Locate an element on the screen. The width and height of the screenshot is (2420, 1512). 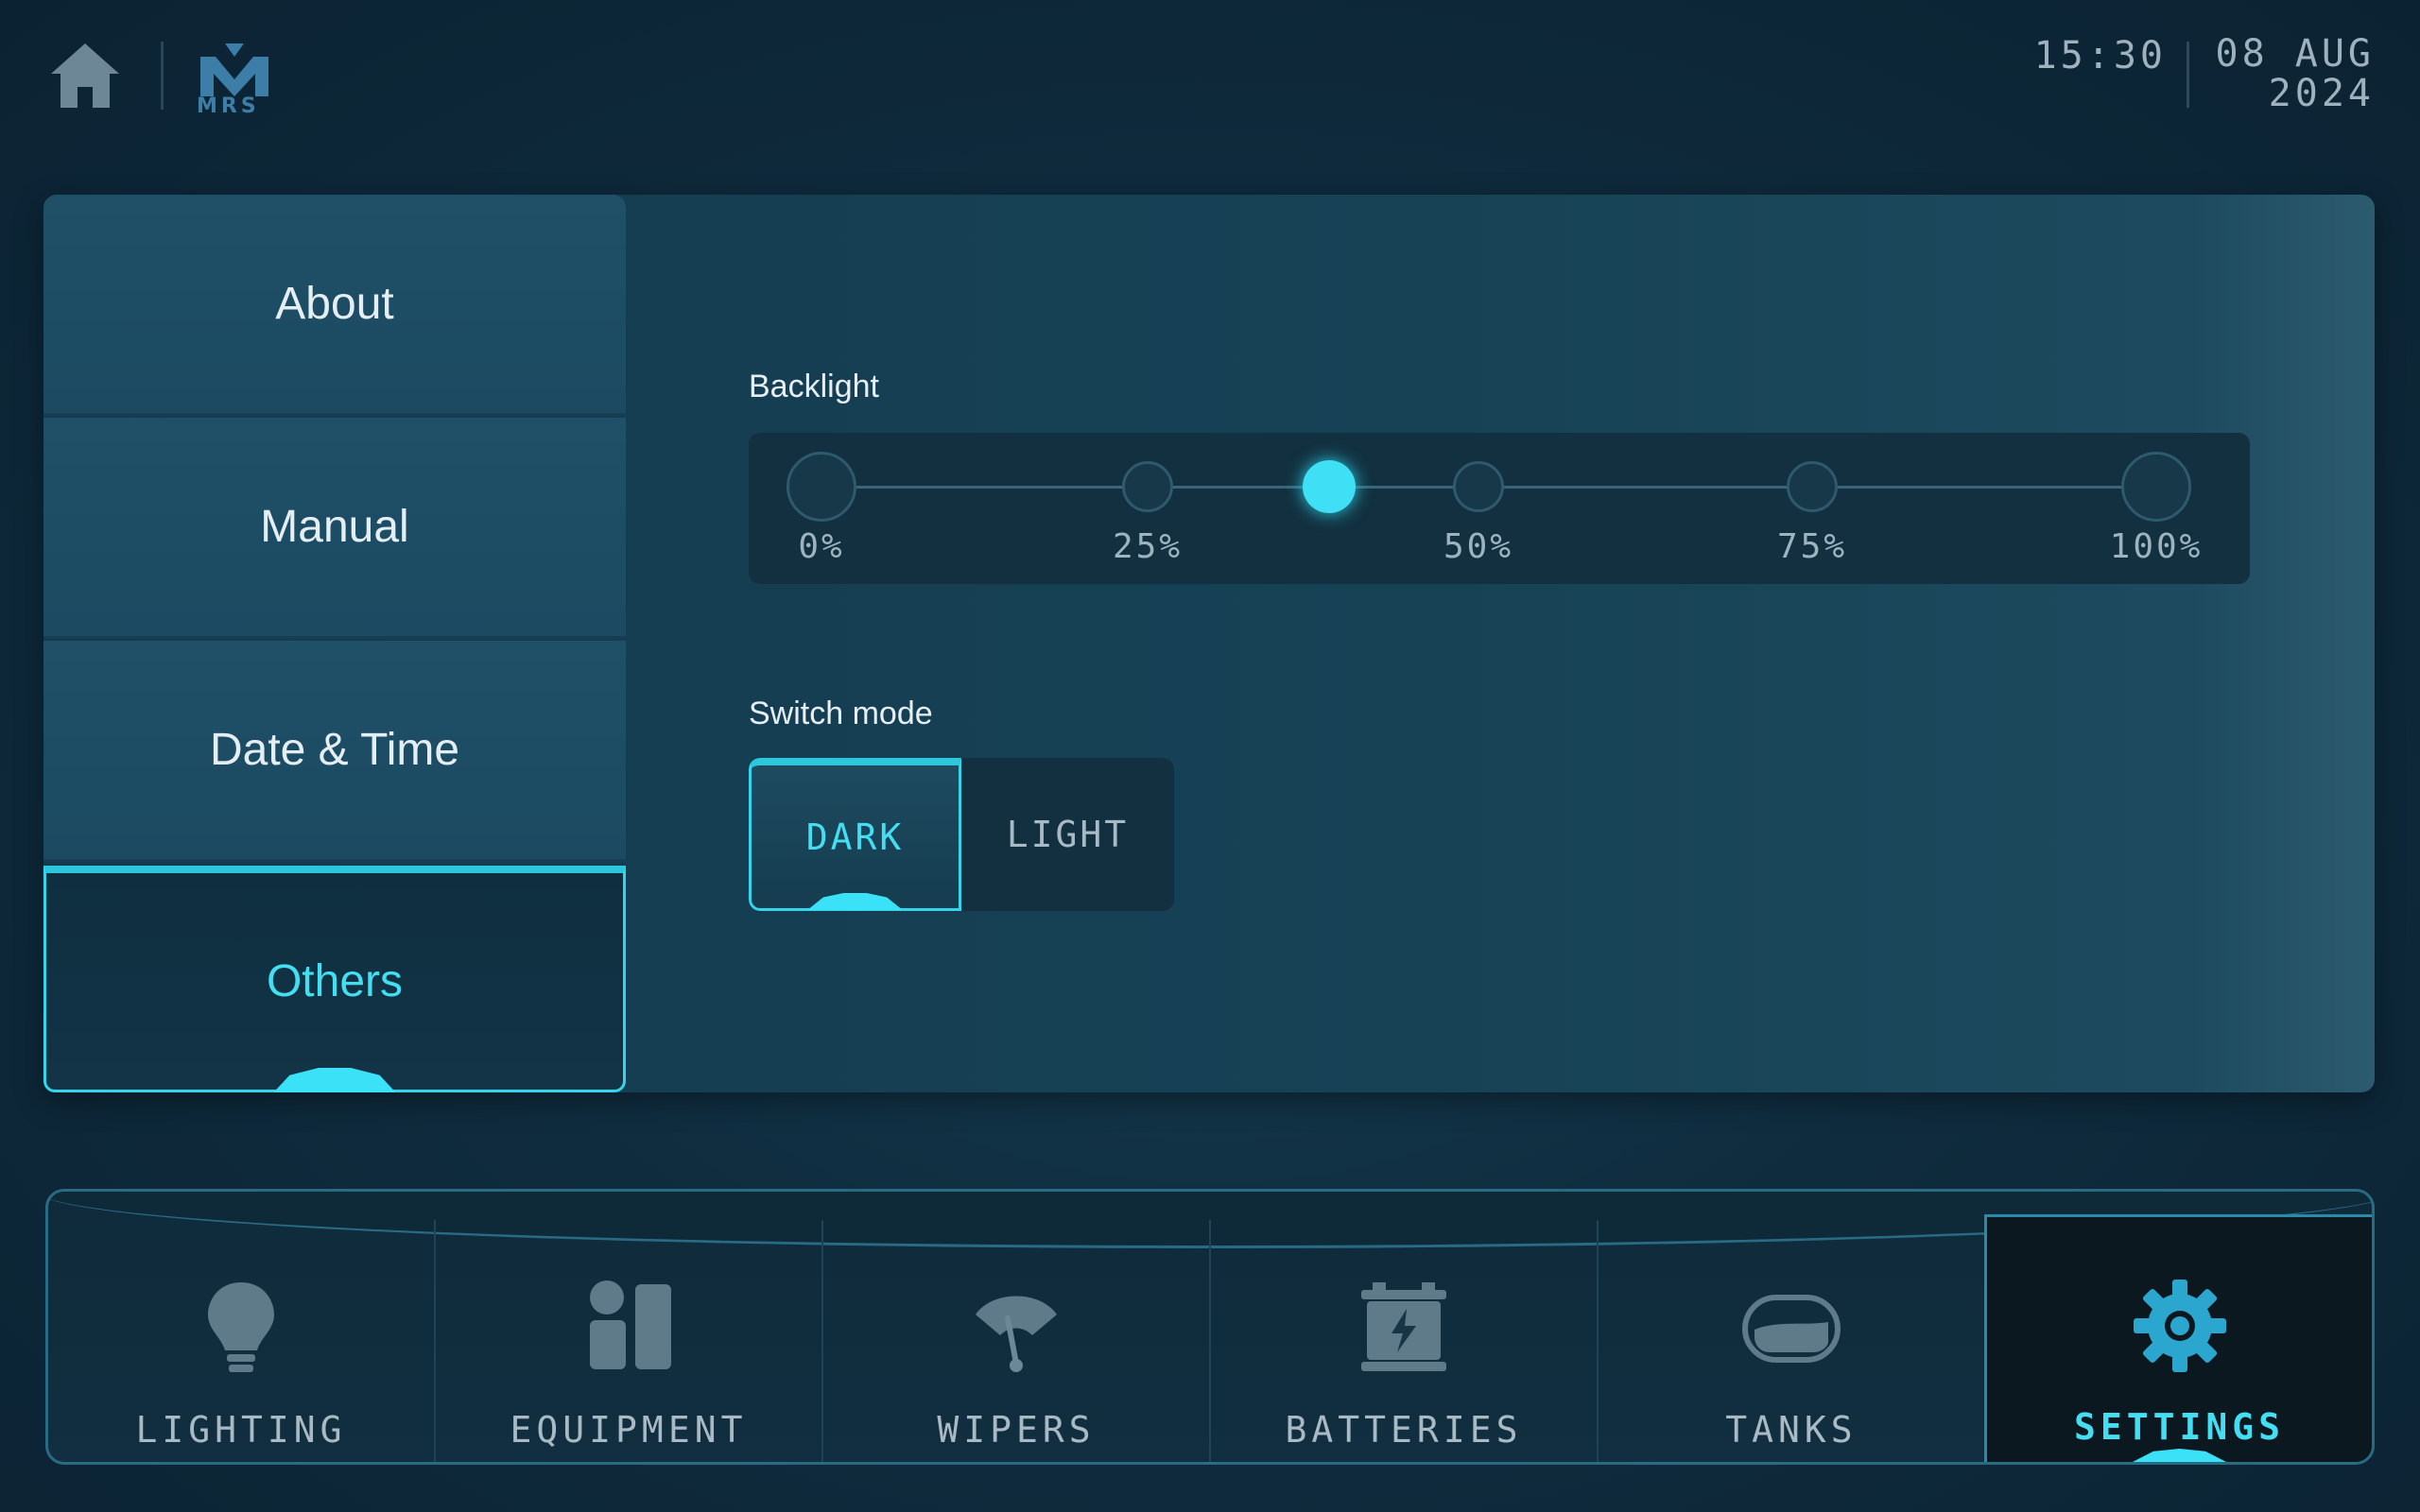
mode-toggle: DARK LIGHT is located at coordinates (961, 834).